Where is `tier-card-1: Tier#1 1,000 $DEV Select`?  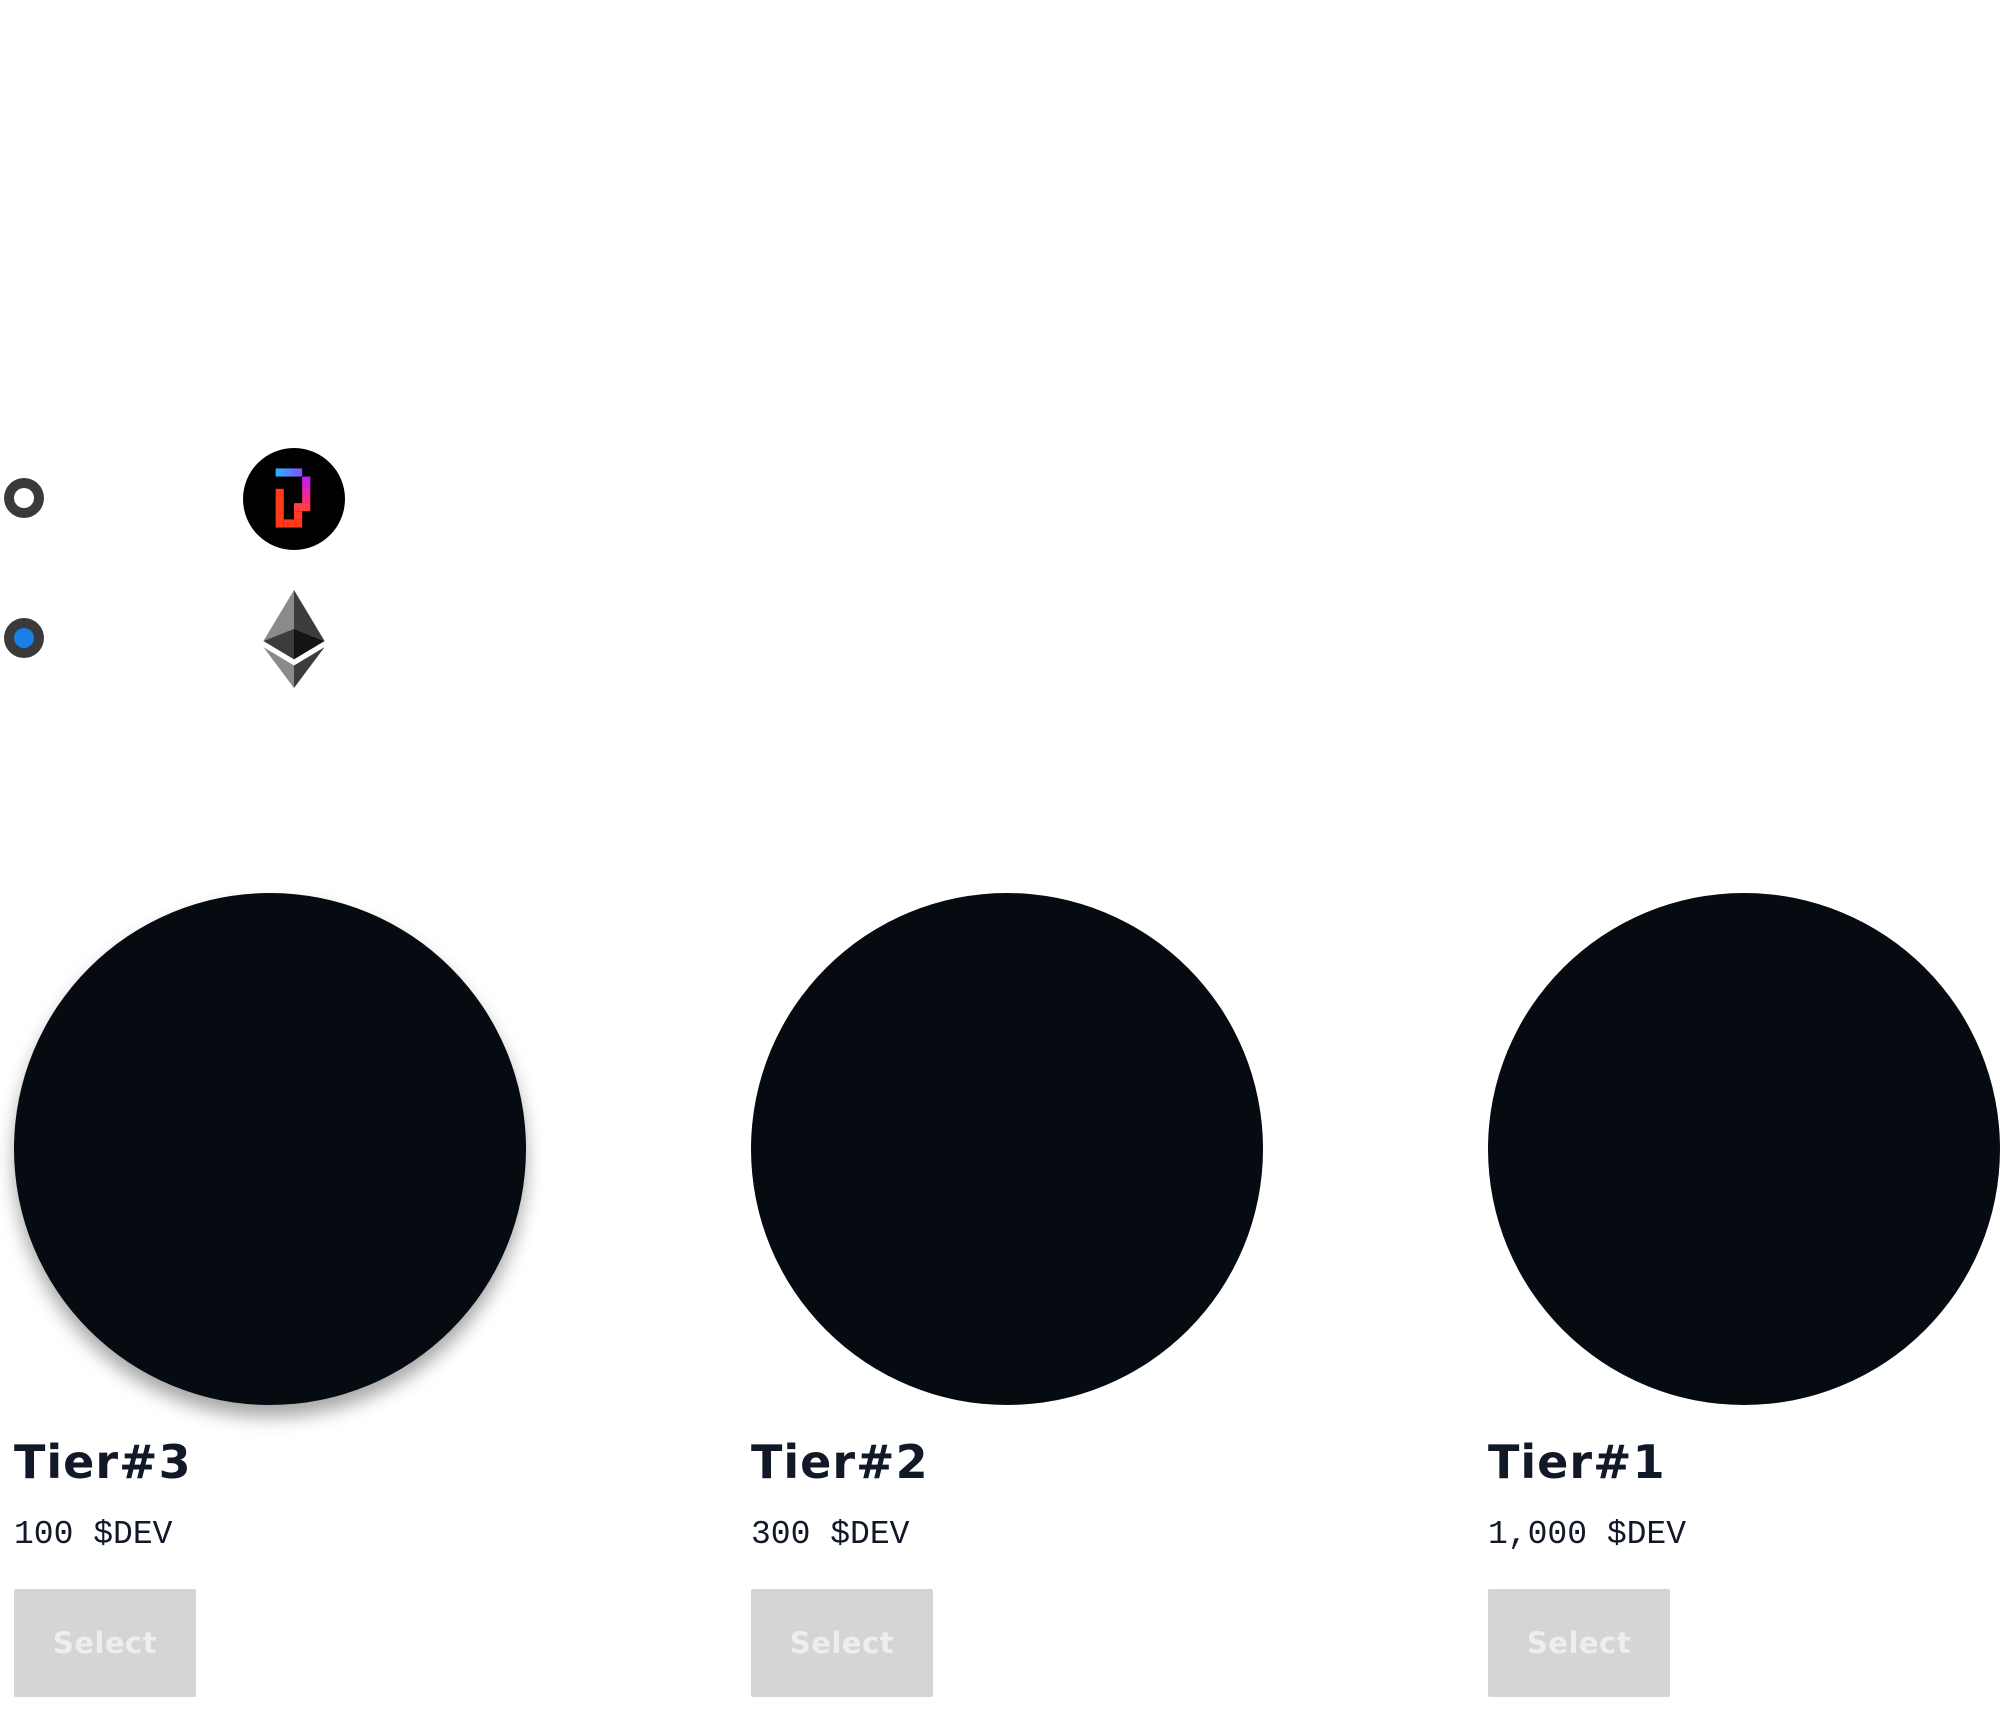 tier-card-1: Tier#1 1,000 $DEV Select is located at coordinates (1744, 1295).